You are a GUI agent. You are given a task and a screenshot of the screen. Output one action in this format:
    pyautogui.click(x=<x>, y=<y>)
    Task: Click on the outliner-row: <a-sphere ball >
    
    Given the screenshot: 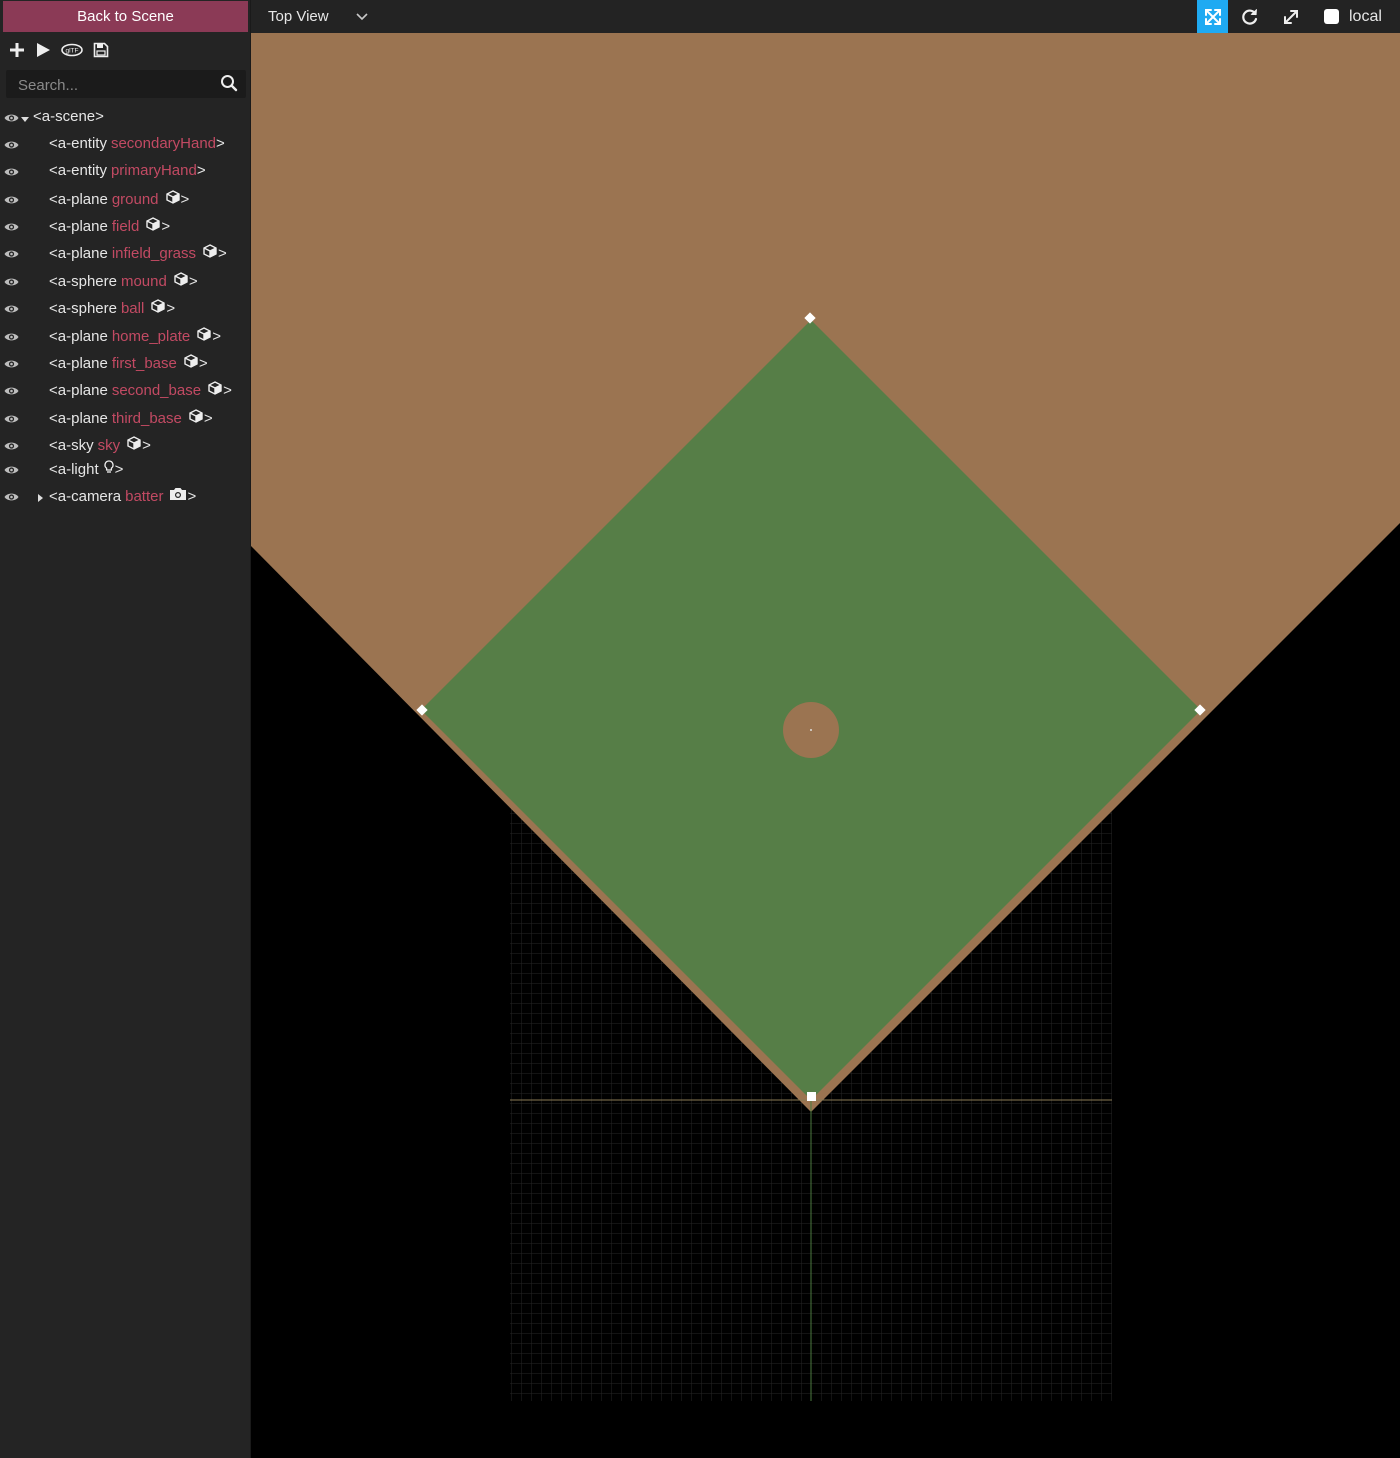 What is the action you would take?
    pyautogui.click(x=125, y=308)
    